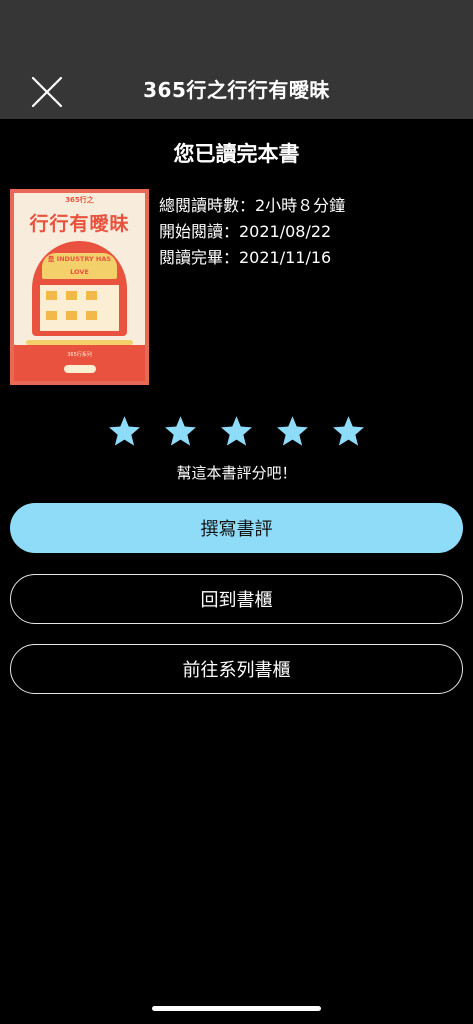  What do you see at coordinates (79, 308) in the screenshot?
I see `cover-arch-panel` at bounding box center [79, 308].